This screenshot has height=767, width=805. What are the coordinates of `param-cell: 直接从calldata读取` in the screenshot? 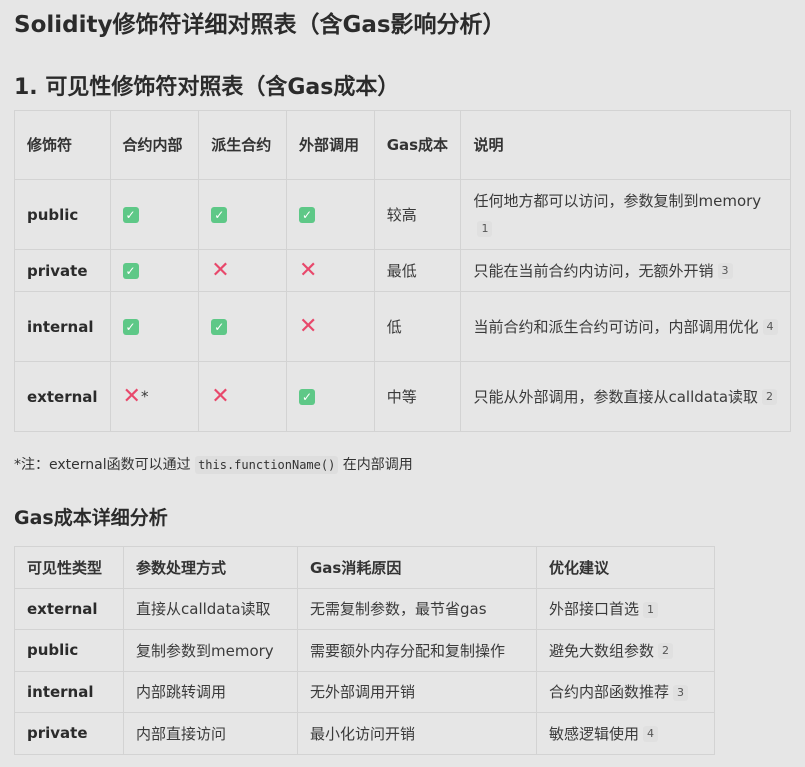 It's located at (210, 608).